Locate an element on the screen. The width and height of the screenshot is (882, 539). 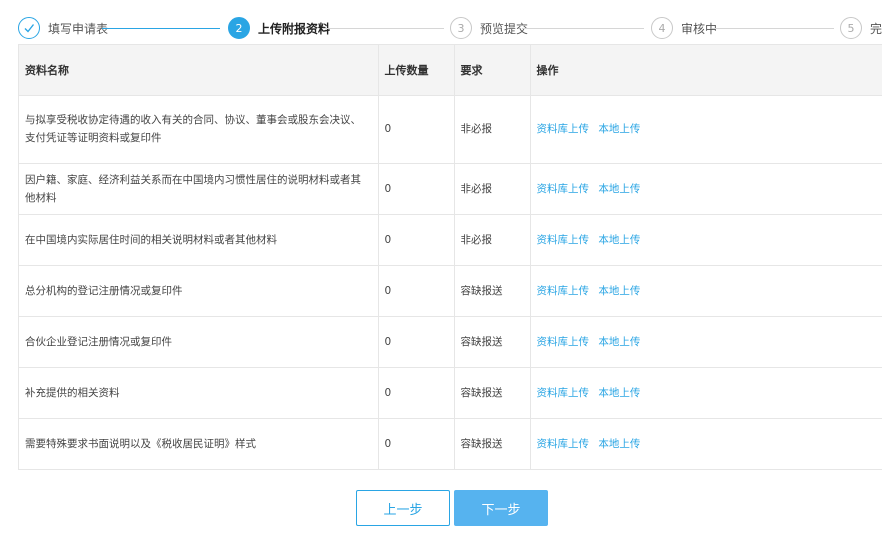
table-row: 合伙企业登记注册情况或复印件 0 容缺报送 资料库上传 本地上传 is located at coordinates (450, 342).